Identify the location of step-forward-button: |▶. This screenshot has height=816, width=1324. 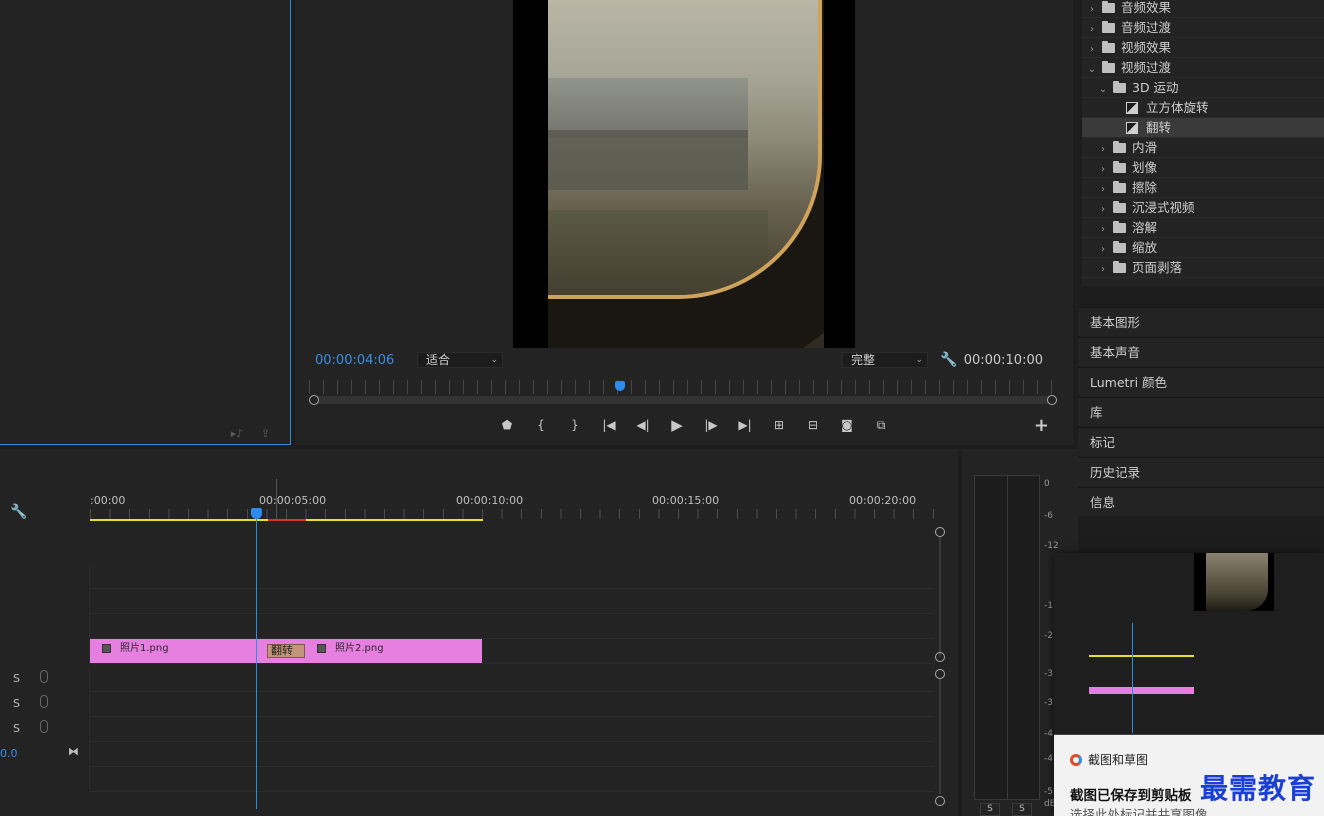
(711, 425).